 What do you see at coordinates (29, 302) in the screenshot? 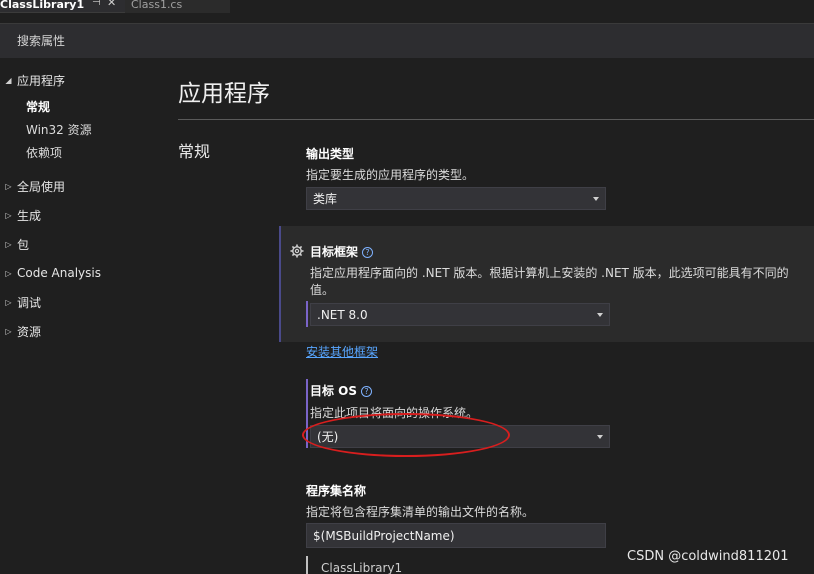
I see `sidebar-item-label: 调试` at bounding box center [29, 302].